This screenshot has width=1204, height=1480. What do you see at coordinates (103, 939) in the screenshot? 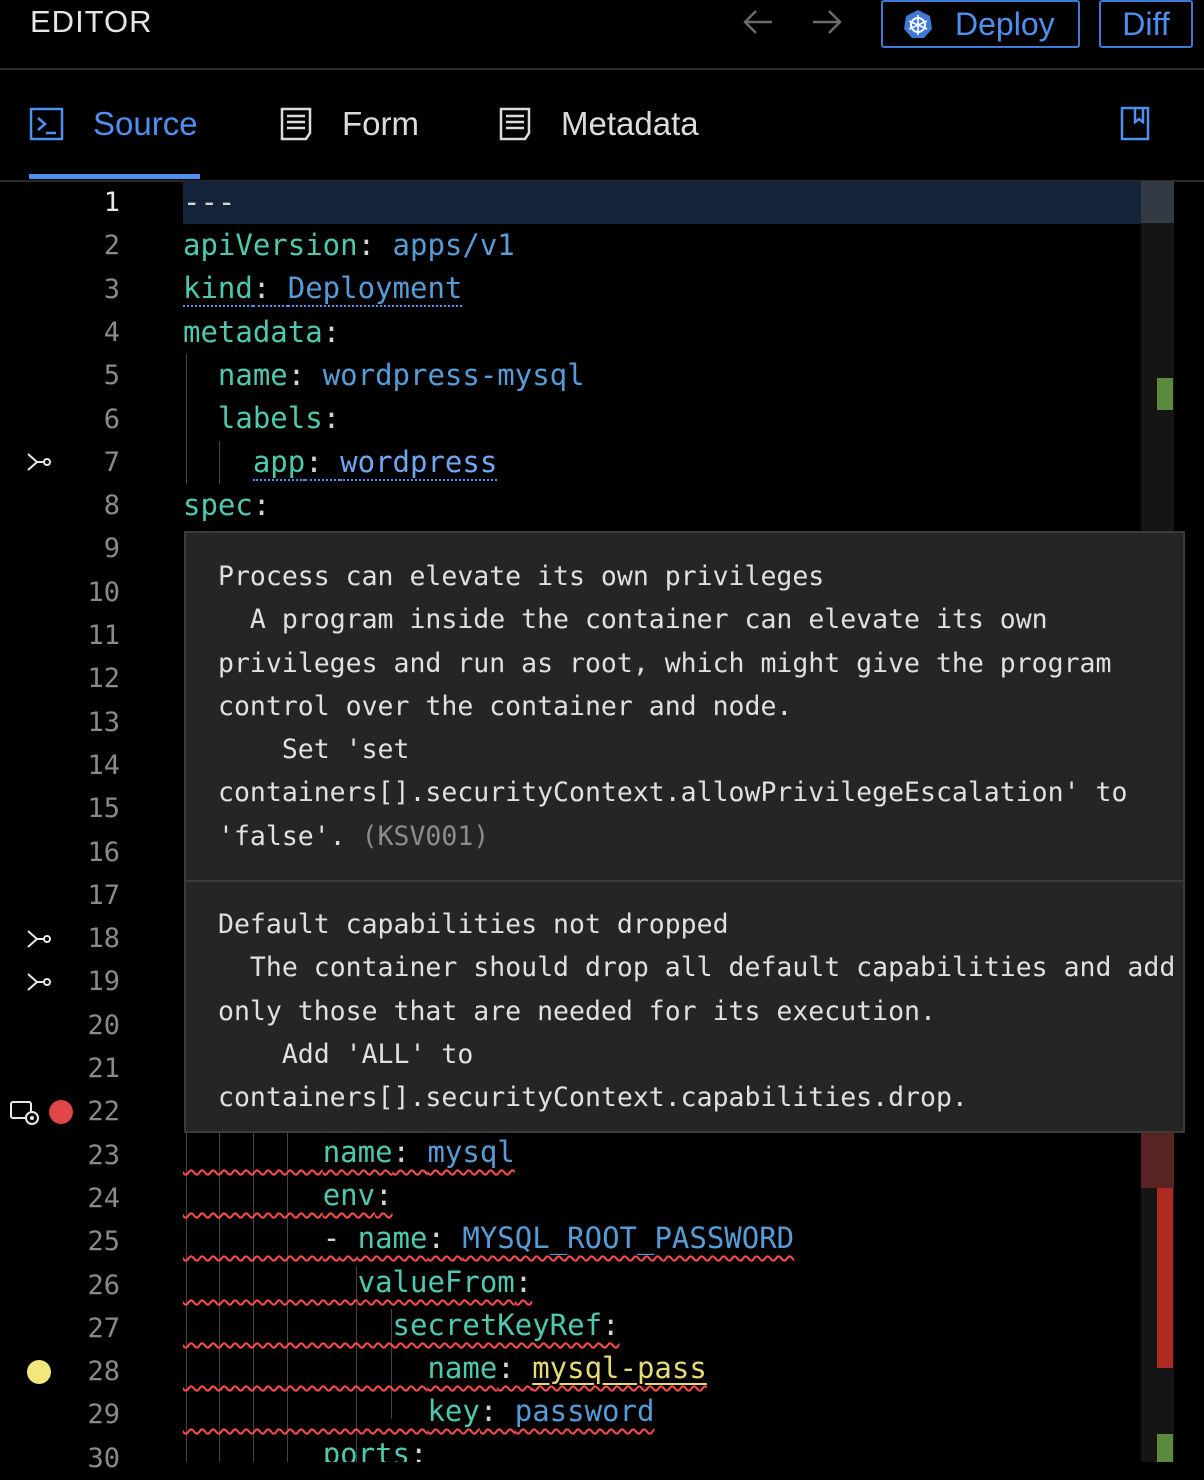
I see `line-number: 18` at bounding box center [103, 939].